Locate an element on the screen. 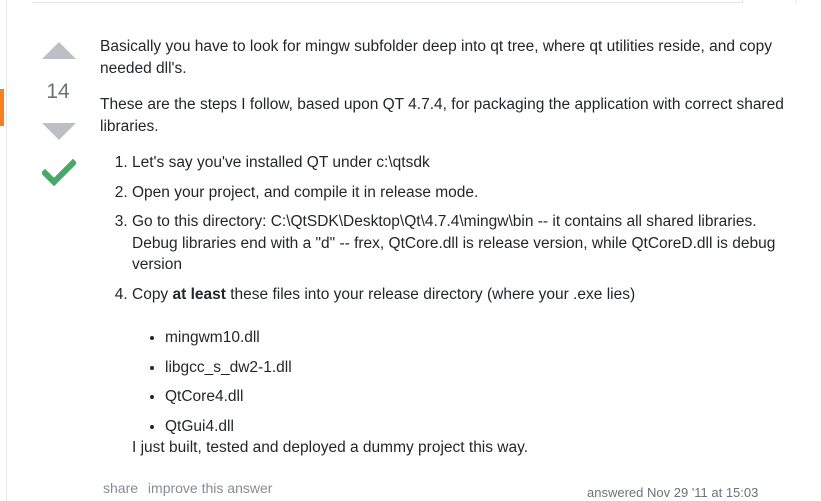 The width and height of the screenshot is (821, 501). post-menu: share improve this answer is located at coordinates (190, 488).